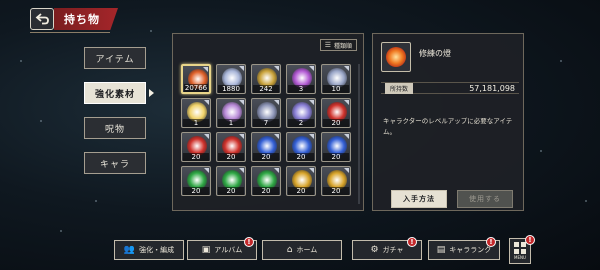 The width and height of the screenshot is (600, 270). What do you see at coordinates (307, 250) in the screenshot?
I see `nav-label: ホーム` at bounding box center [307, 250].